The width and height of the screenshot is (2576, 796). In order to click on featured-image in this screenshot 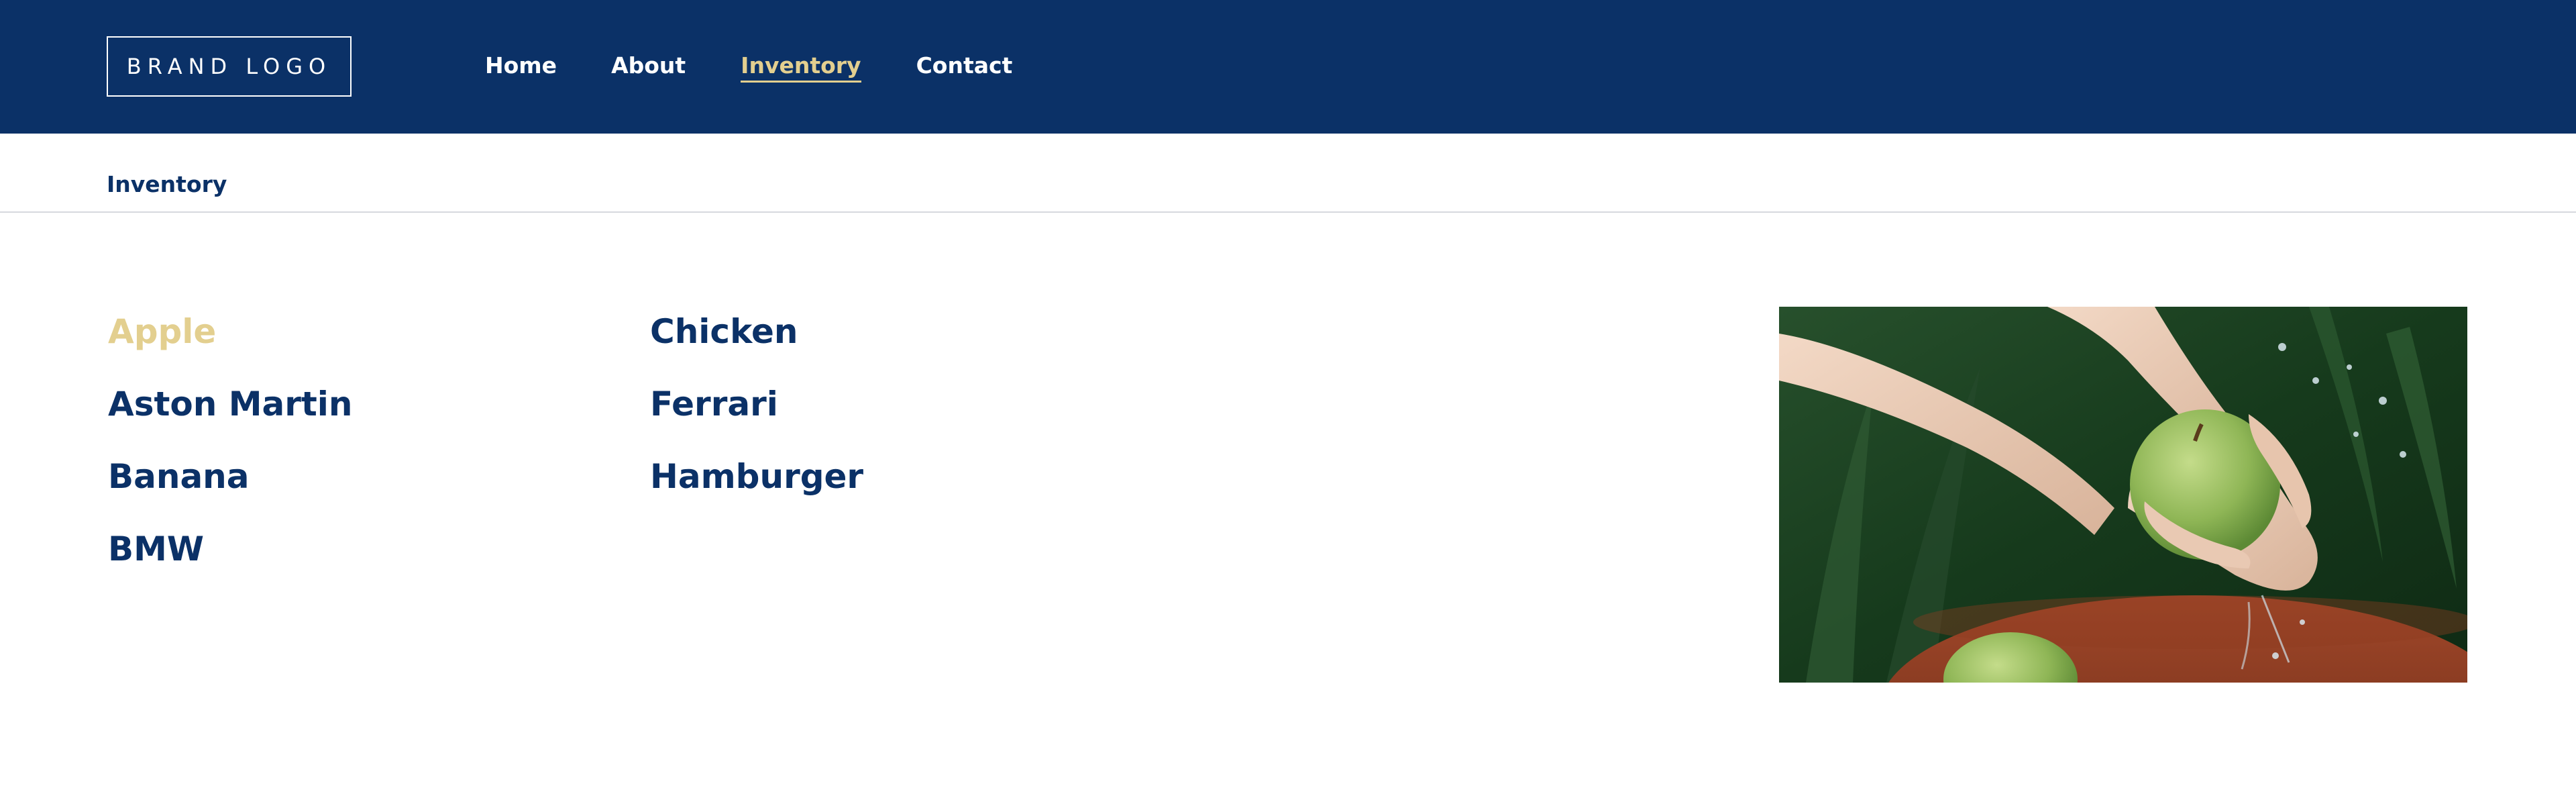, I will do `click(2123, 495)`.